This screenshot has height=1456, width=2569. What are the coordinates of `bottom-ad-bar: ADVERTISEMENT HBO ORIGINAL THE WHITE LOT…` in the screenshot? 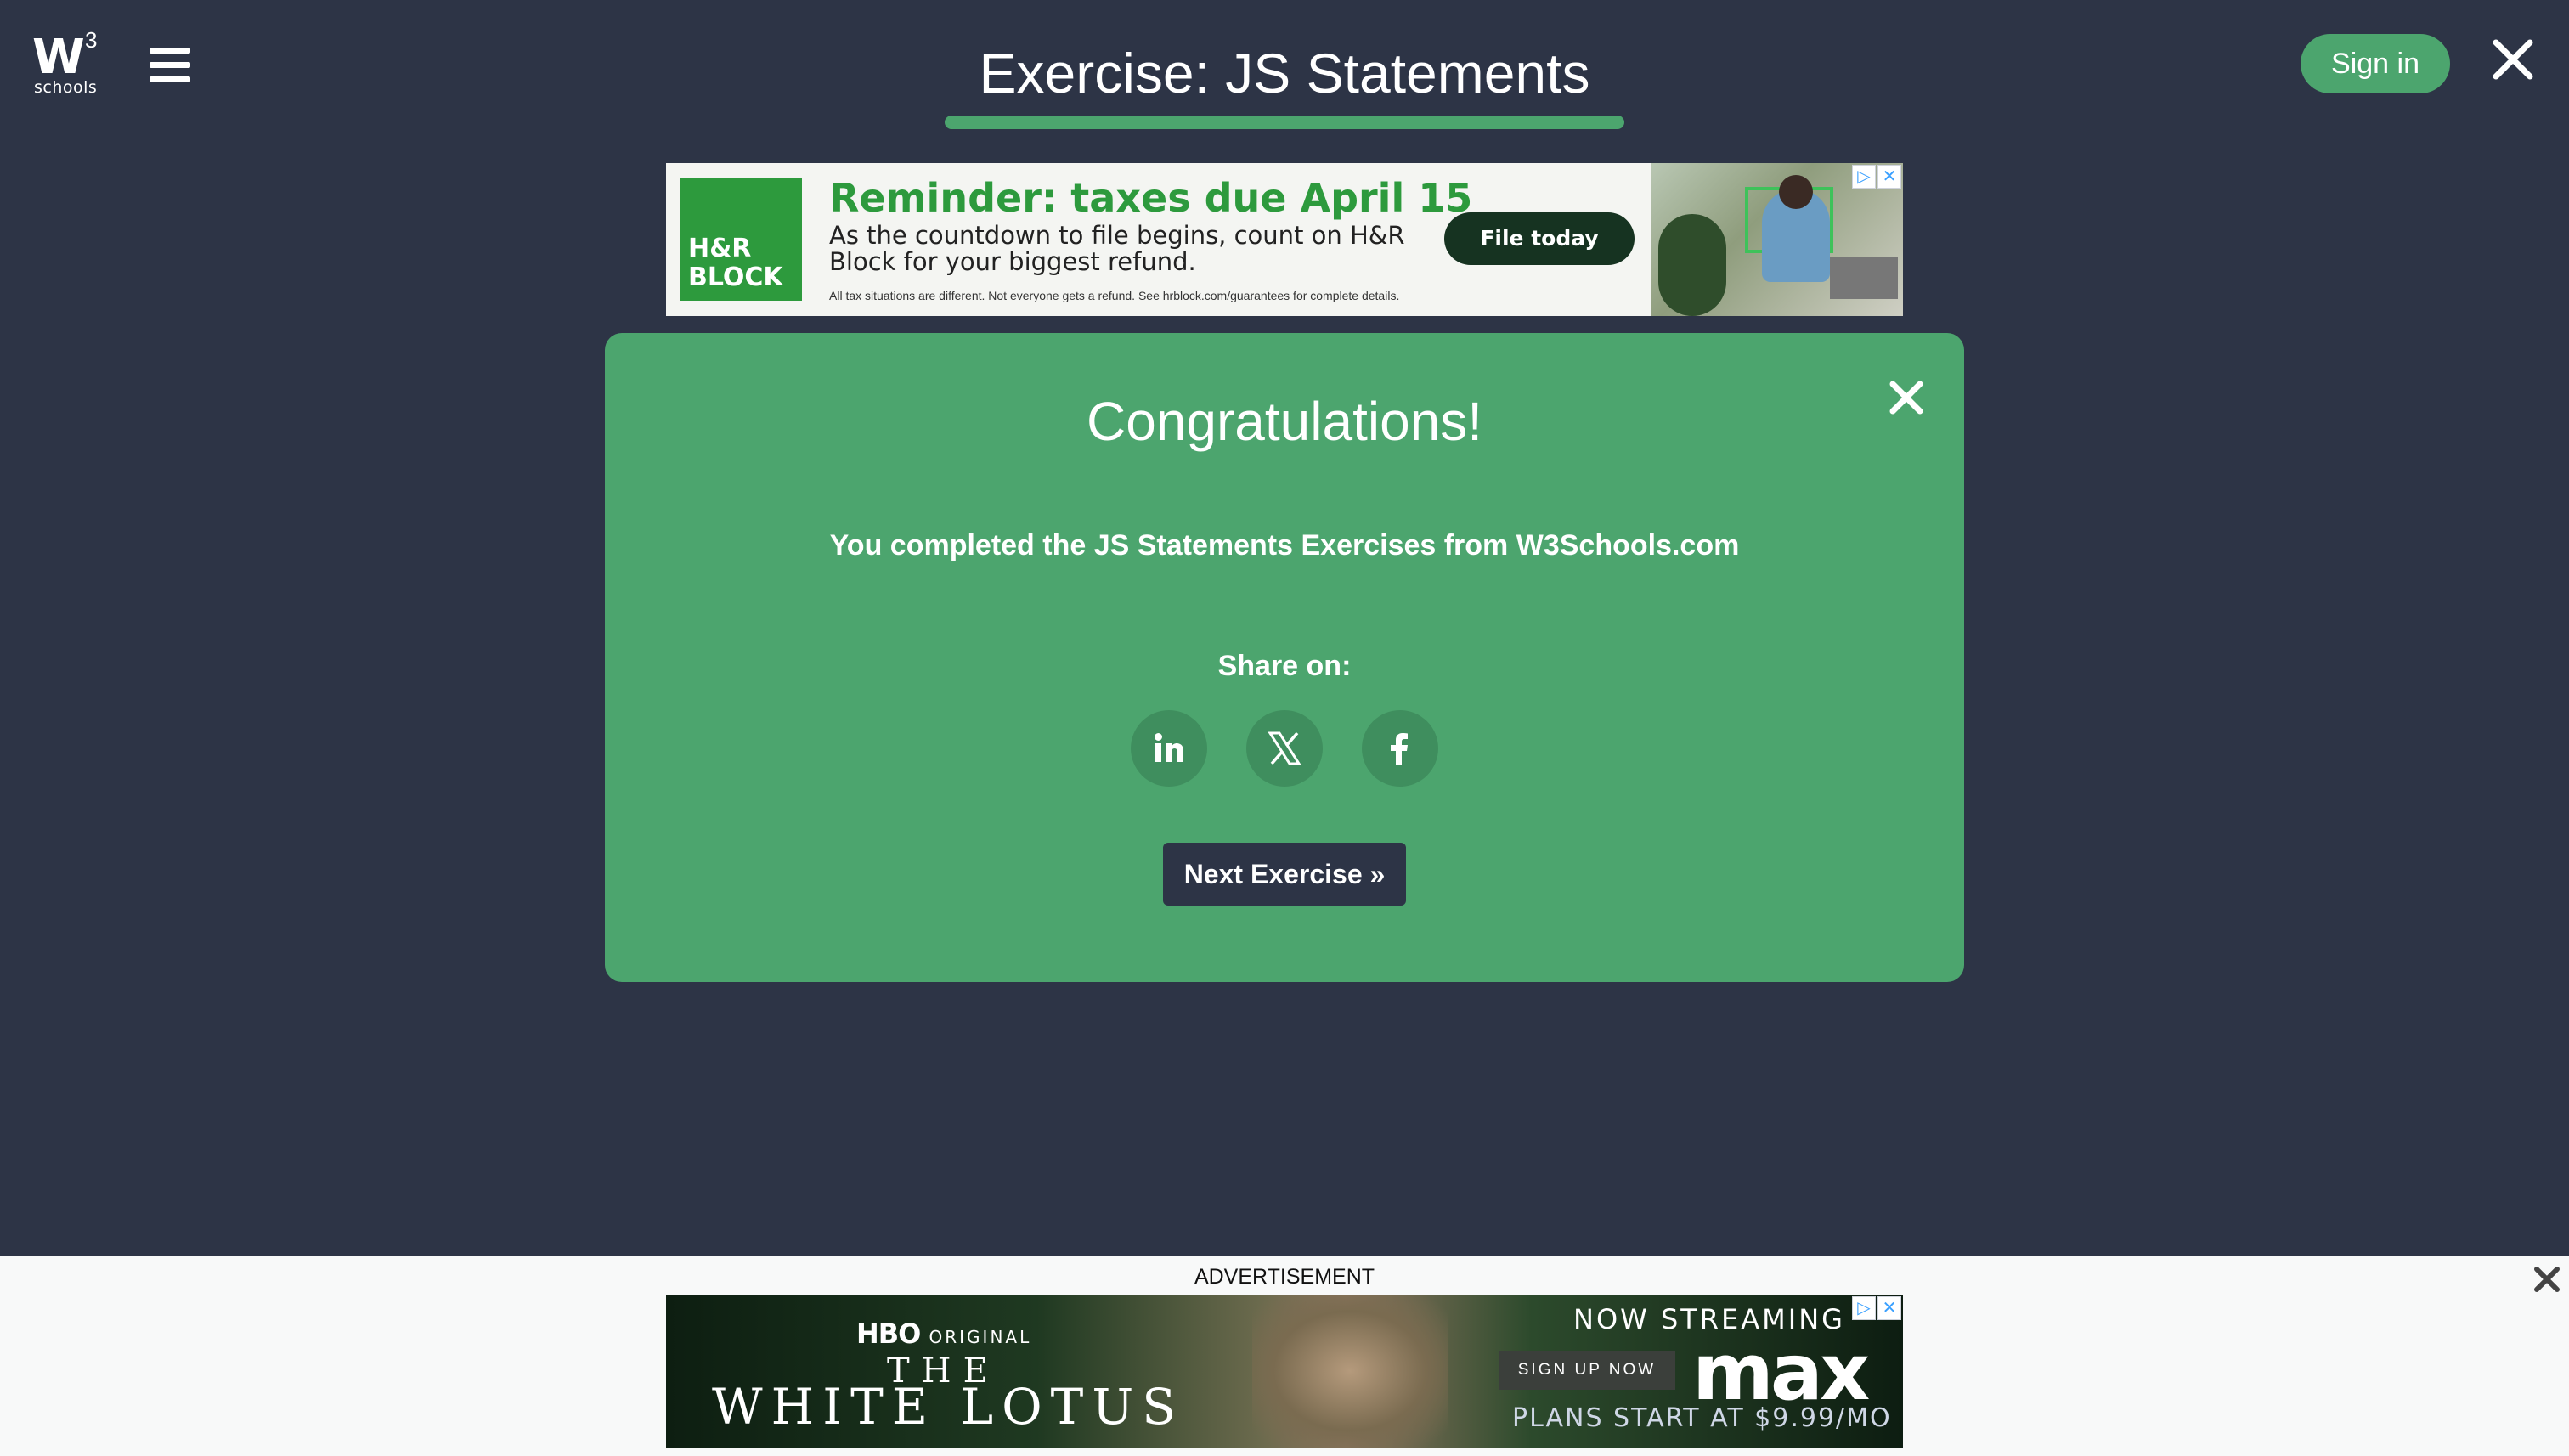 It's located at (1284, 1356).